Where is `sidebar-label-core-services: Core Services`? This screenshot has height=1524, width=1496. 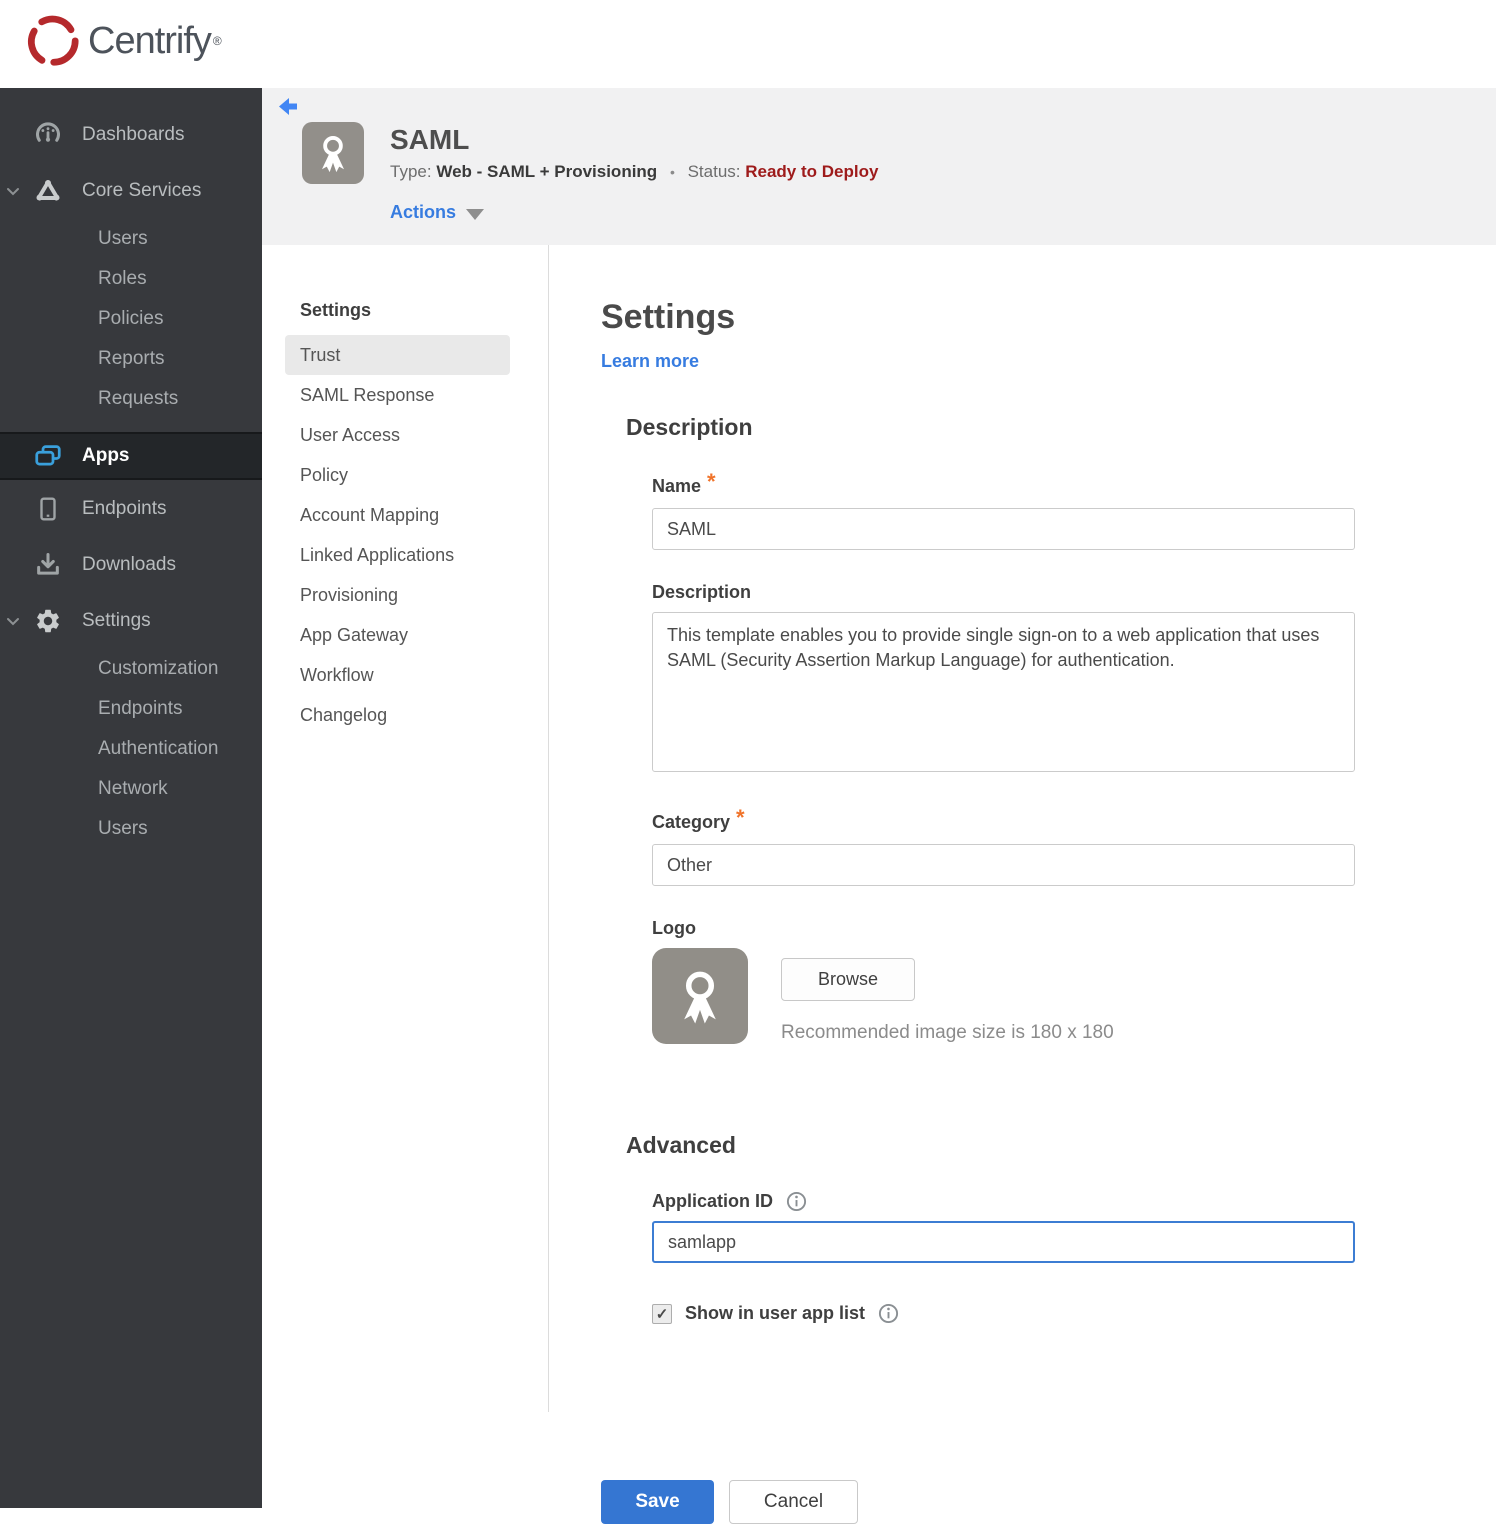
sidebar-label-core-services: Core Services is located at coordinates (142, 190).